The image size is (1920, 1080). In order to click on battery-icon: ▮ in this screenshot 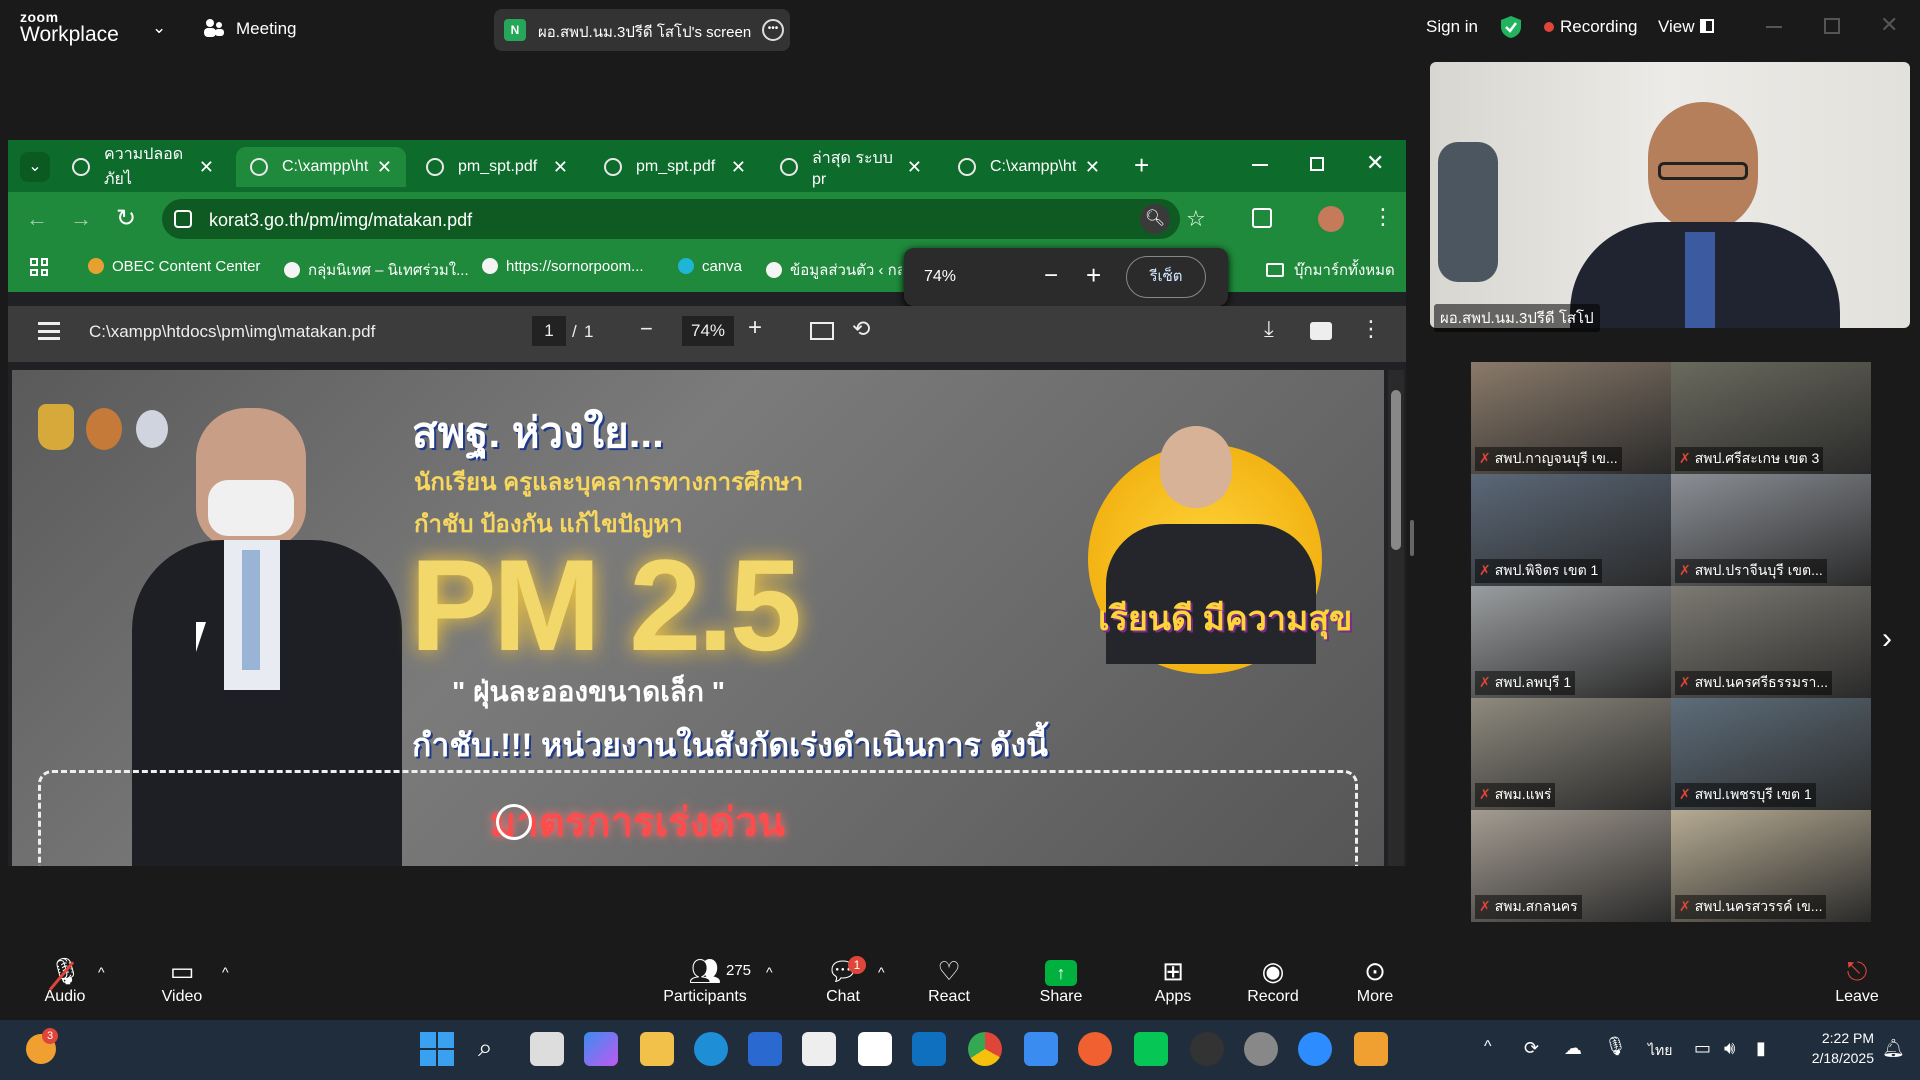, I will do `click(1761, 1048)`.